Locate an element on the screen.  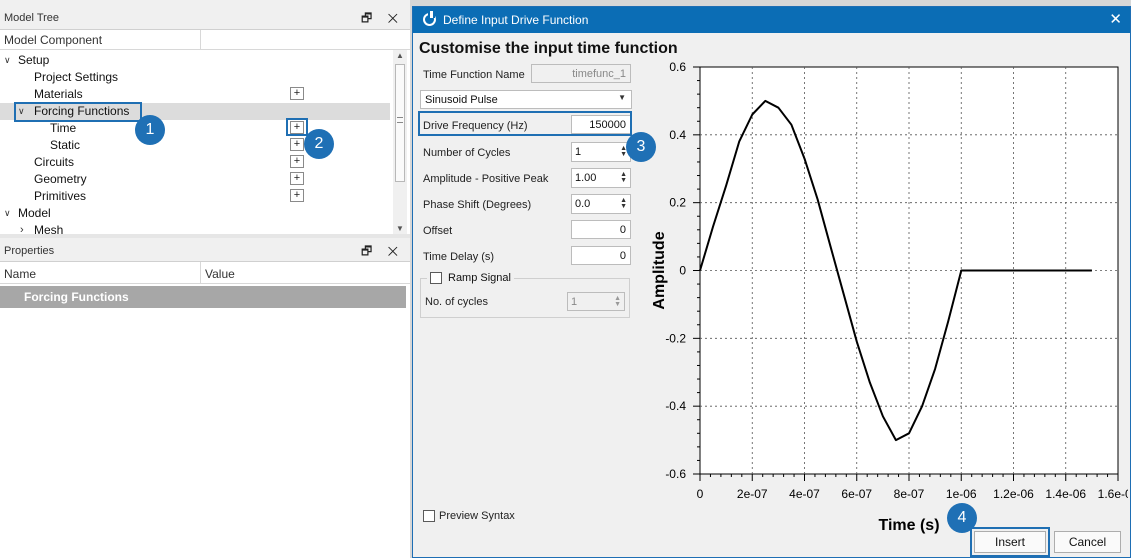
amplitude-label: Amplitude - Positive Peak is located at coordinates (486, 179).